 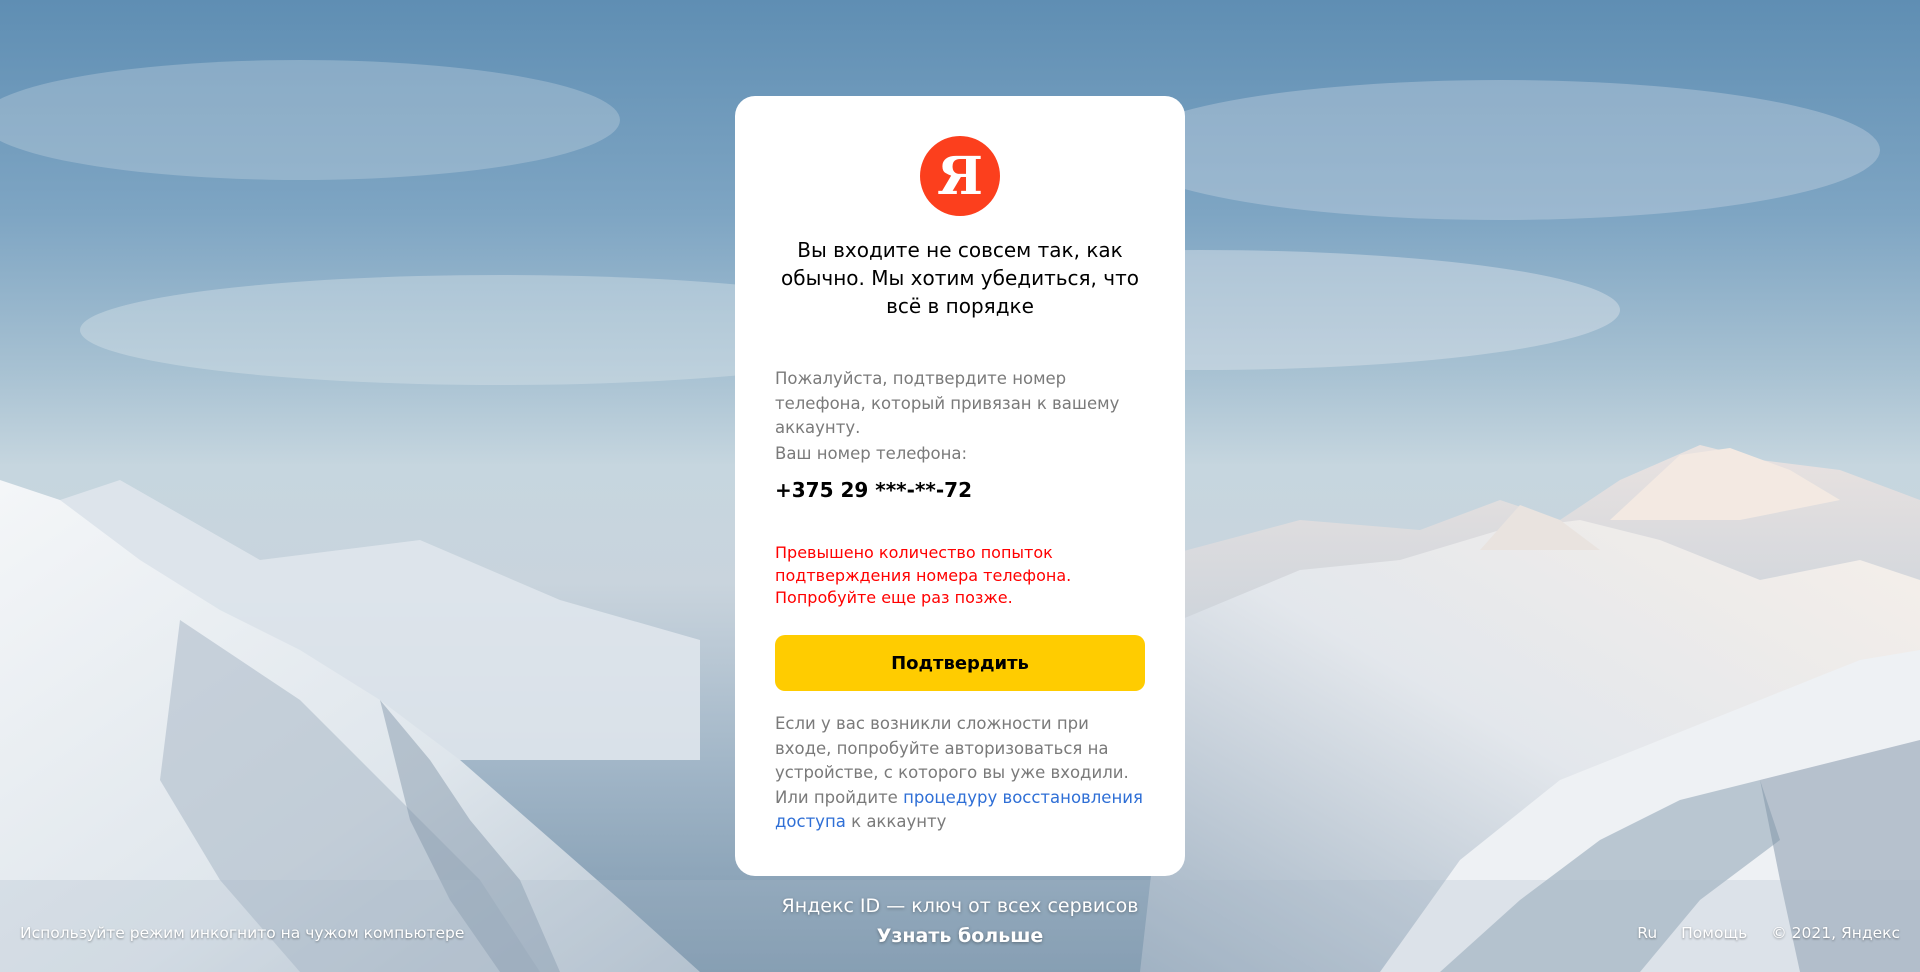 I want to click on phone-label: Ваш номер телефона:, so click(x=871, y=453).